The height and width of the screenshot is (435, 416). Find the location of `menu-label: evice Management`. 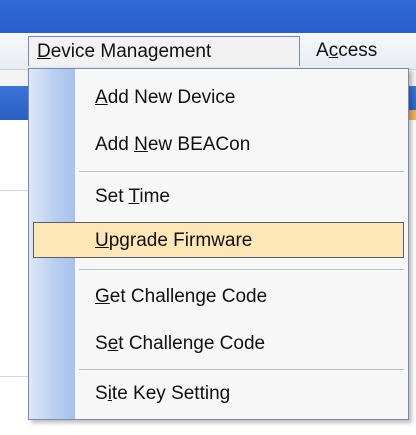

menu-label: evice Management is located at coordinates (131, 51).